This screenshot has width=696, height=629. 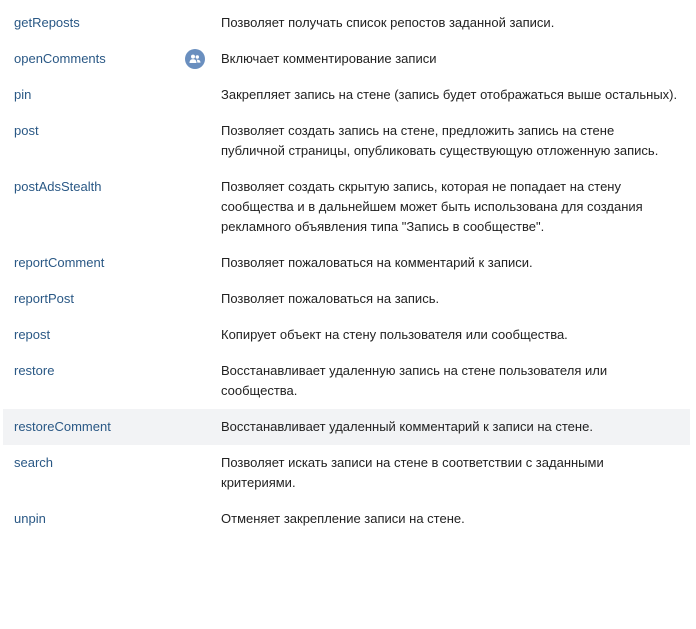 I want to click on method-link-search: search, so click(x=106, y=473).